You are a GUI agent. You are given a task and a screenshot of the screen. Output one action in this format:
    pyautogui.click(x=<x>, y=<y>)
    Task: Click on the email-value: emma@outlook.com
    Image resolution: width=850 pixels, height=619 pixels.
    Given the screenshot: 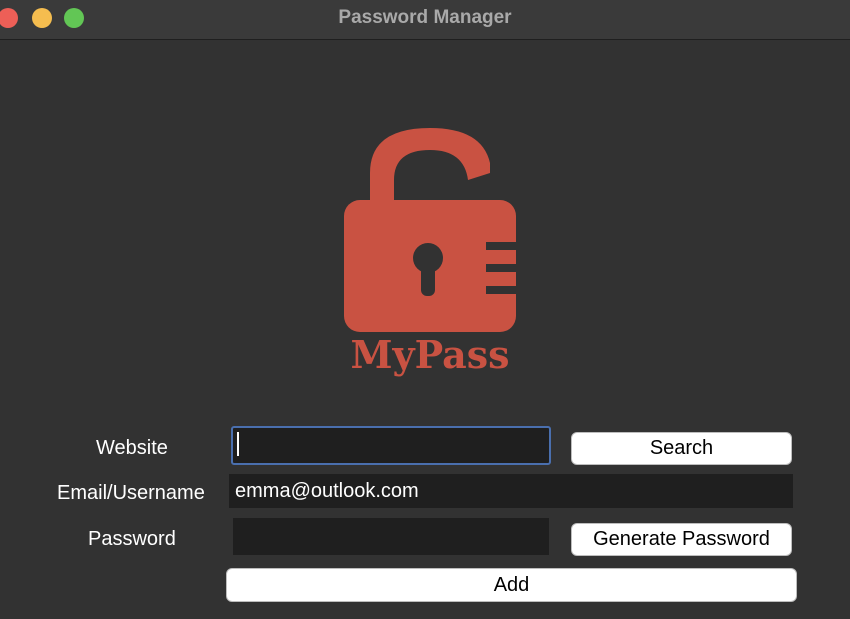 What is the action you would take?
    pyautogui.click(x=327, y=491)
    